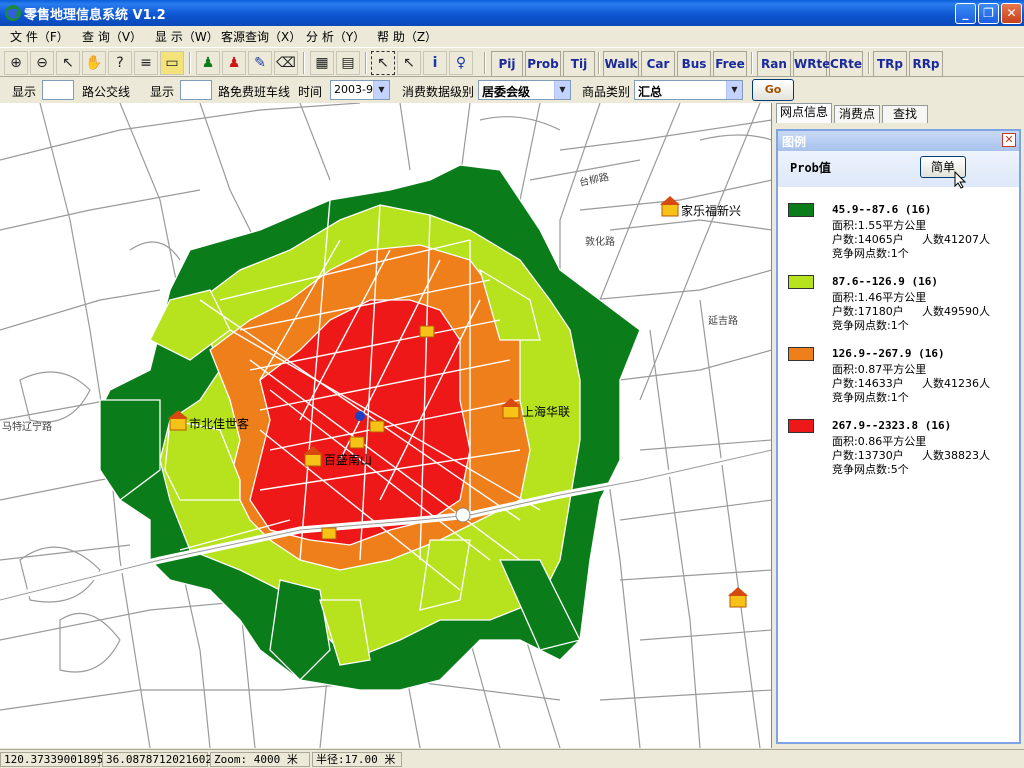  Describe the element at coordinates (94, 63) in the screenshot. I see `pan-hand-icon: ✋` at that location.